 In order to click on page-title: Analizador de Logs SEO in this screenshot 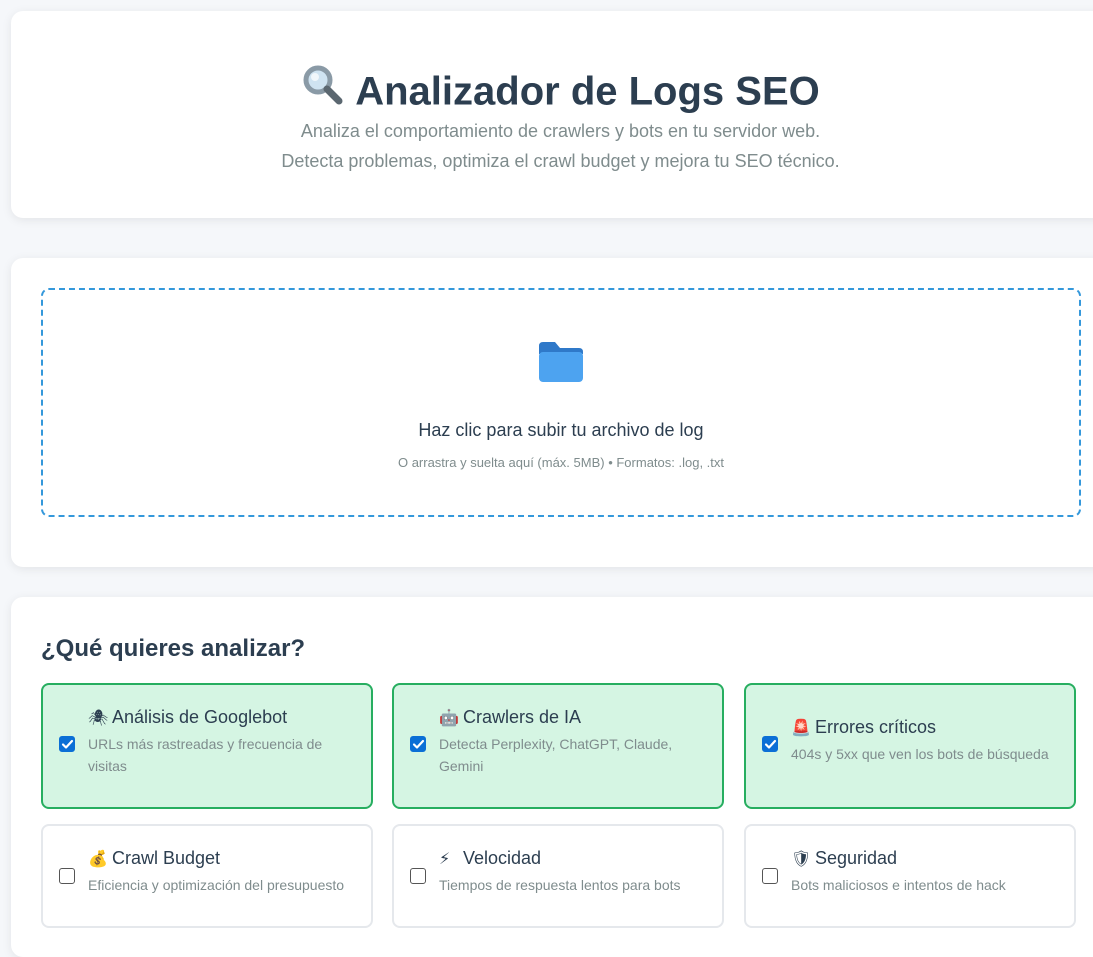, I will do `click(552, 93)`.